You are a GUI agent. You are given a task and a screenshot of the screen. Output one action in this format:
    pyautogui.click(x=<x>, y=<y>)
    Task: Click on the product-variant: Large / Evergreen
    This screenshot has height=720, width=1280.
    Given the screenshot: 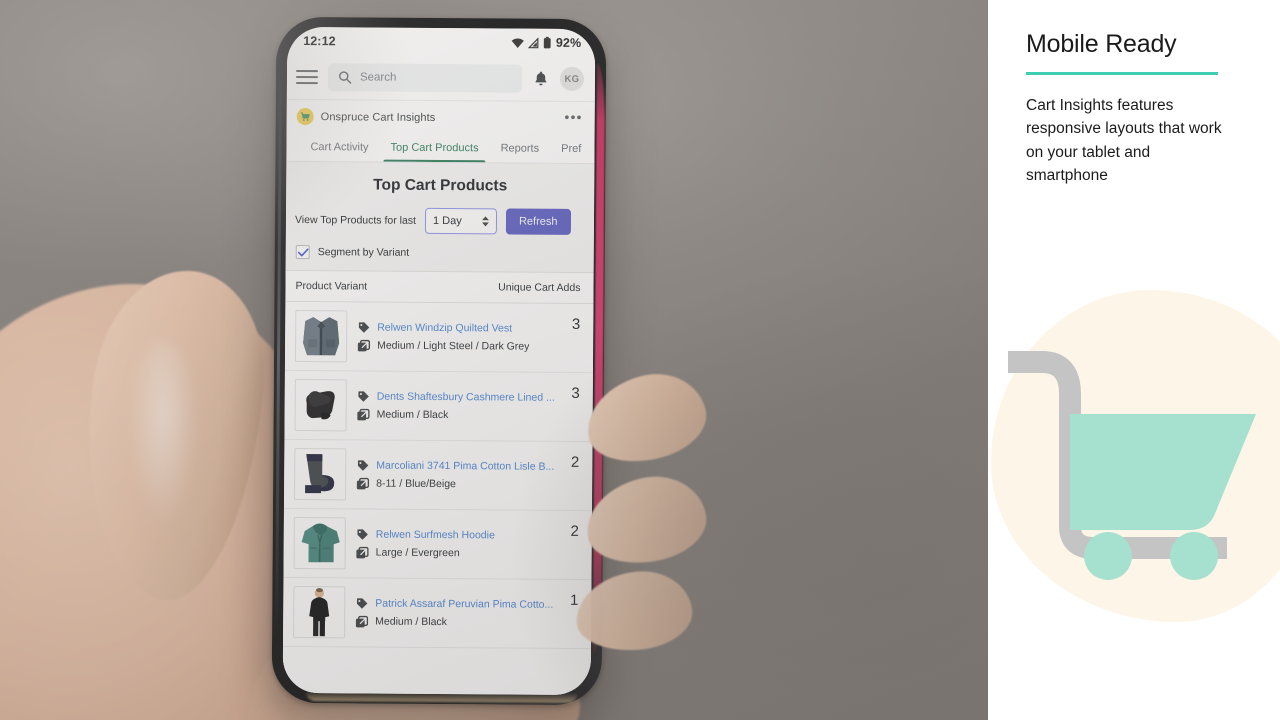 What is the action you would take?
    pyautogui.click(x=417, y=553)
    